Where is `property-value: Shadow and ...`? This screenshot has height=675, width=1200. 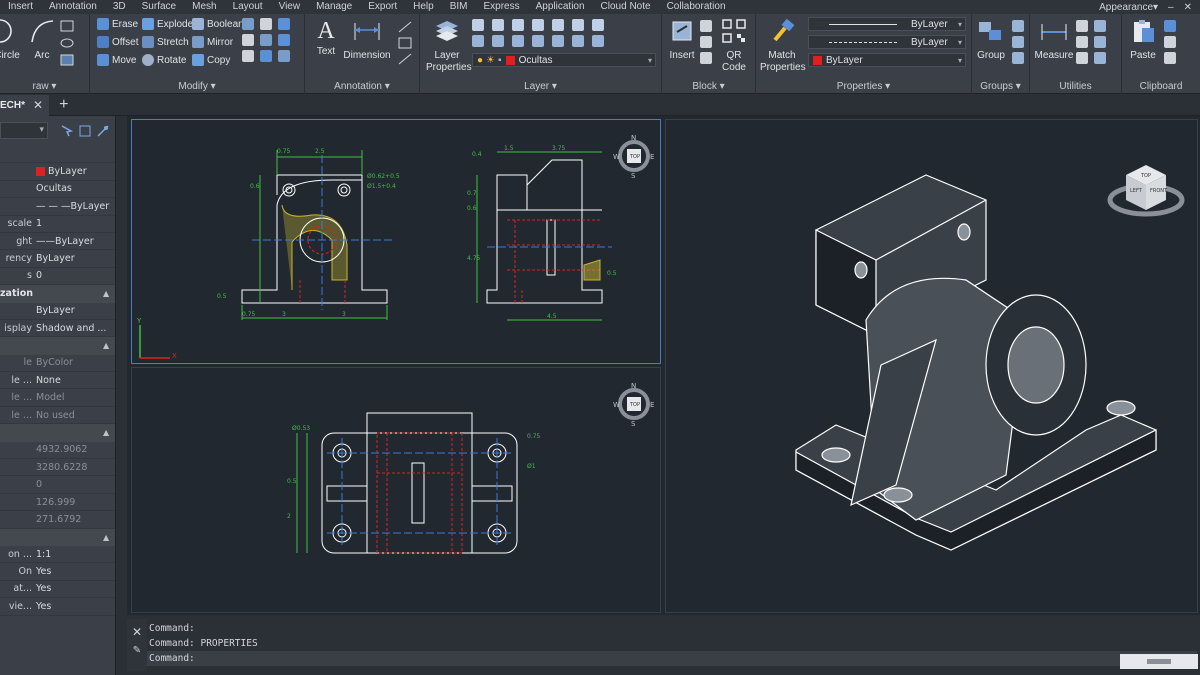 property-value: Shadow and ... is located at coordinates (74, 328).